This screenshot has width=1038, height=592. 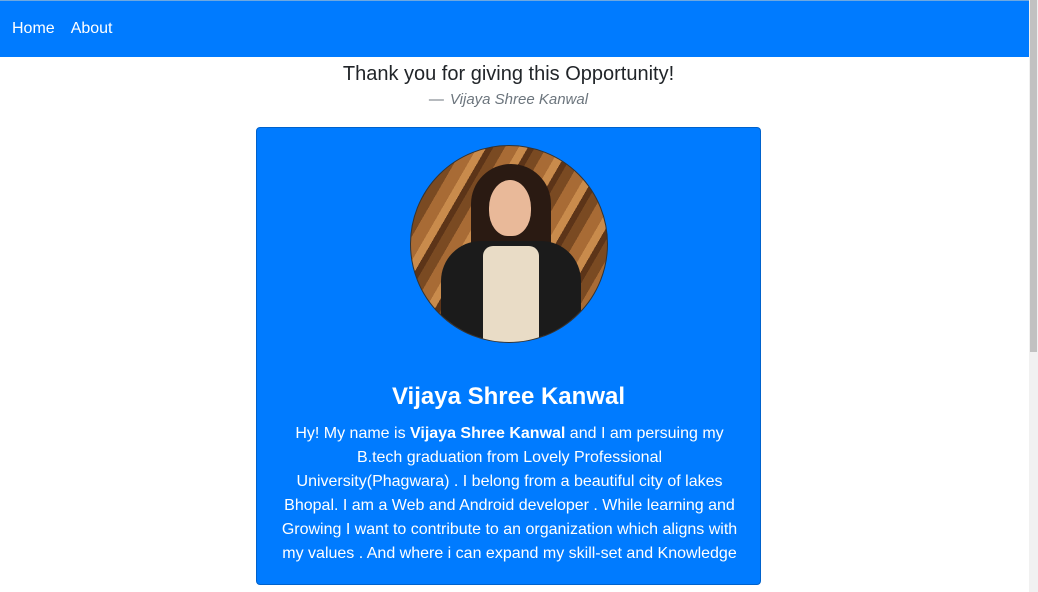 I want to click on vertical-scrollbar, so click(x=1033, y=296).